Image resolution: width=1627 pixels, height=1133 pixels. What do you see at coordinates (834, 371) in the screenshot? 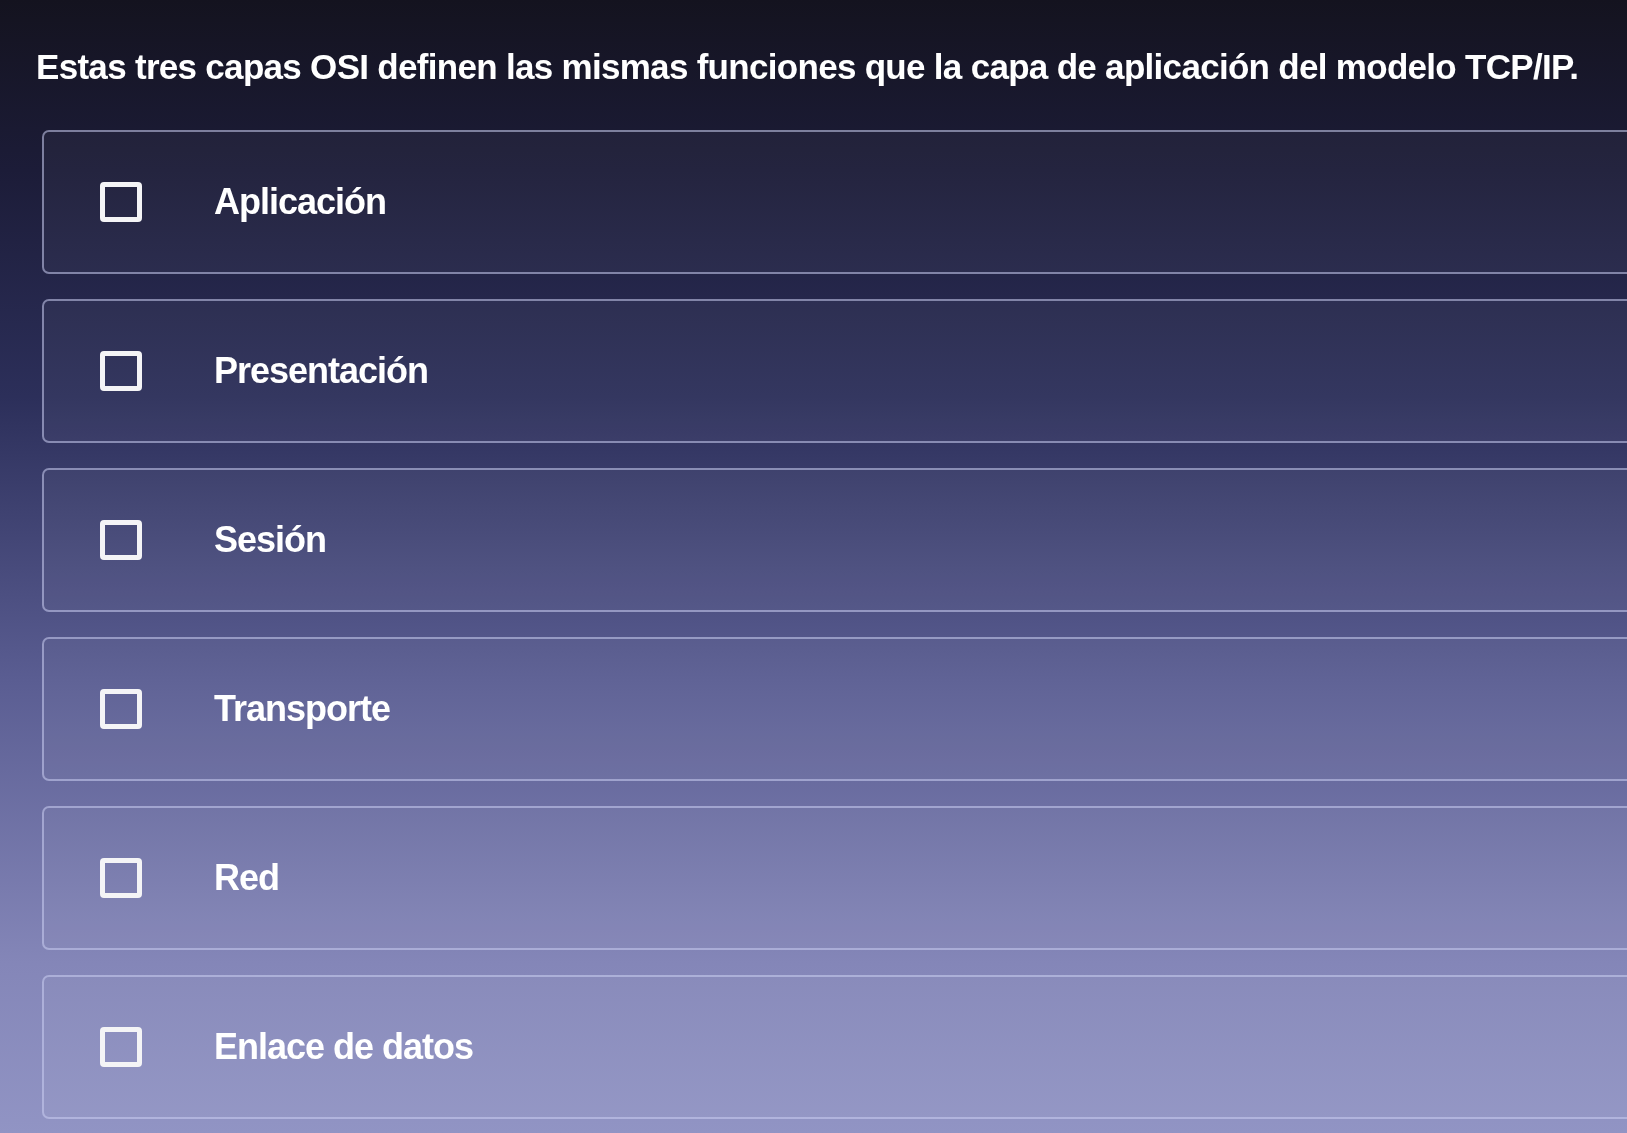
I see `answer-option: Presentación` at bounding box center [834, 371].